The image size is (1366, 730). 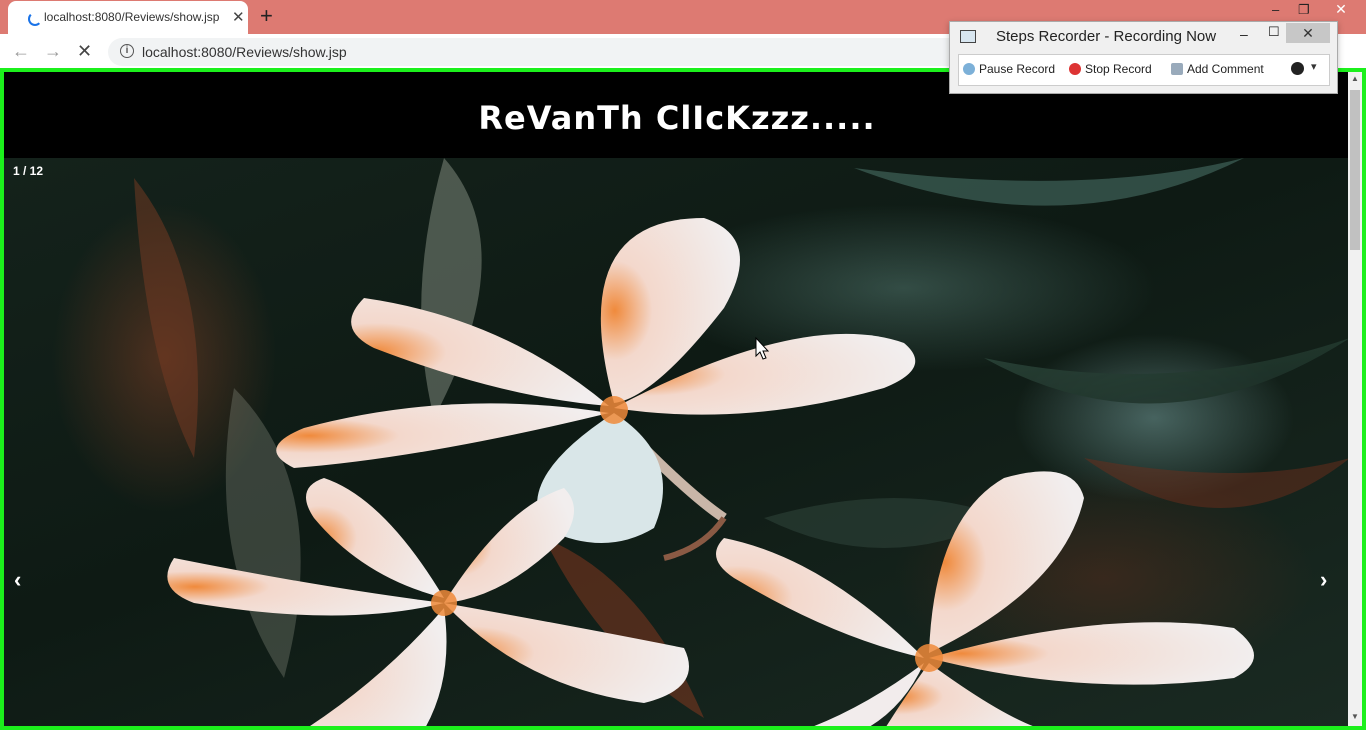 I want to click on recorder-toolbar: Pause Record Stop Record Add Comment ▾, so click(x=1144, y=70).